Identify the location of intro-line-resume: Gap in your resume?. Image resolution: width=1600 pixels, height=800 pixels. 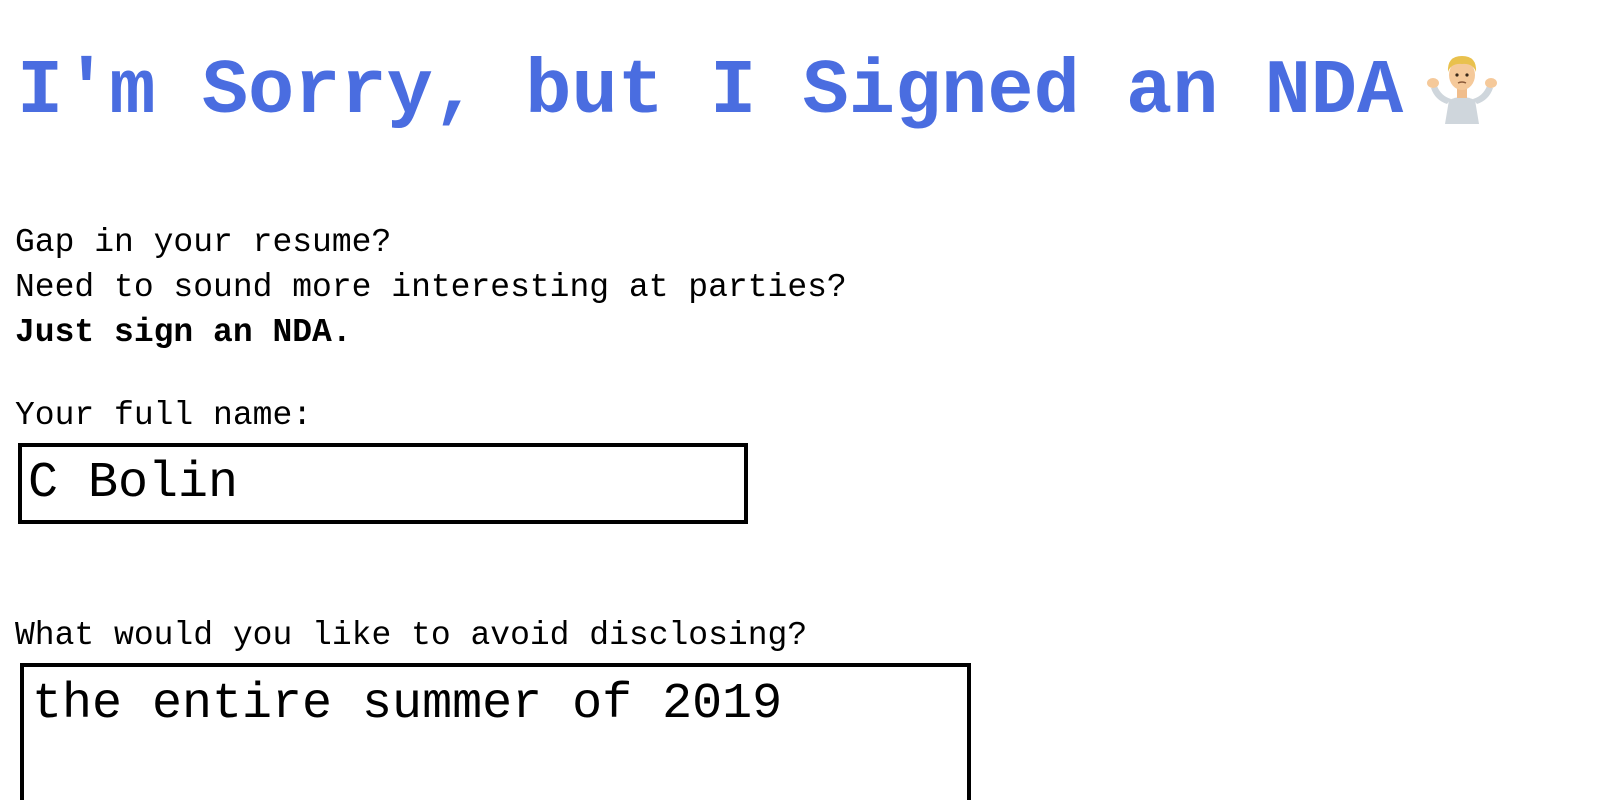
(203, 242).